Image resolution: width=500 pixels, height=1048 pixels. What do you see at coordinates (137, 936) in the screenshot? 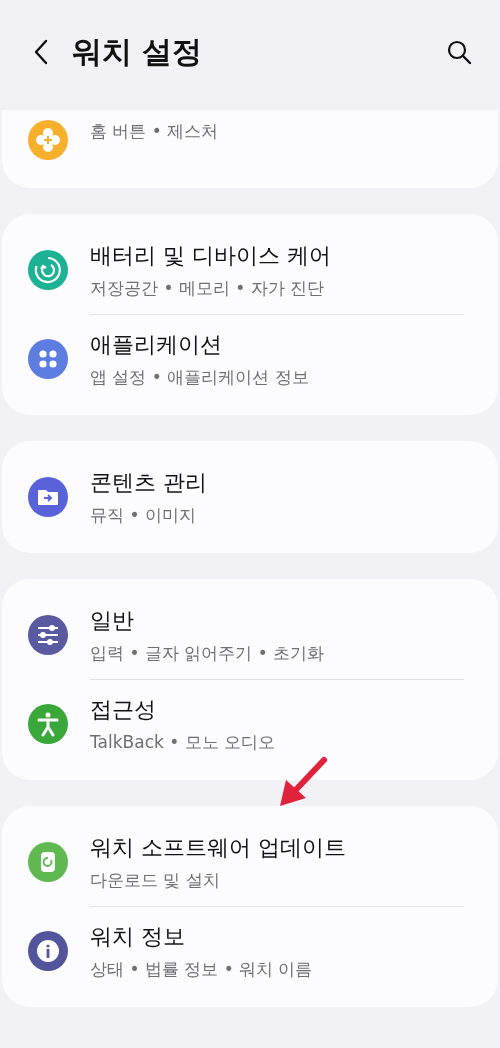
I see `item-title: 워치 정보` at bounding box center [137, 936].